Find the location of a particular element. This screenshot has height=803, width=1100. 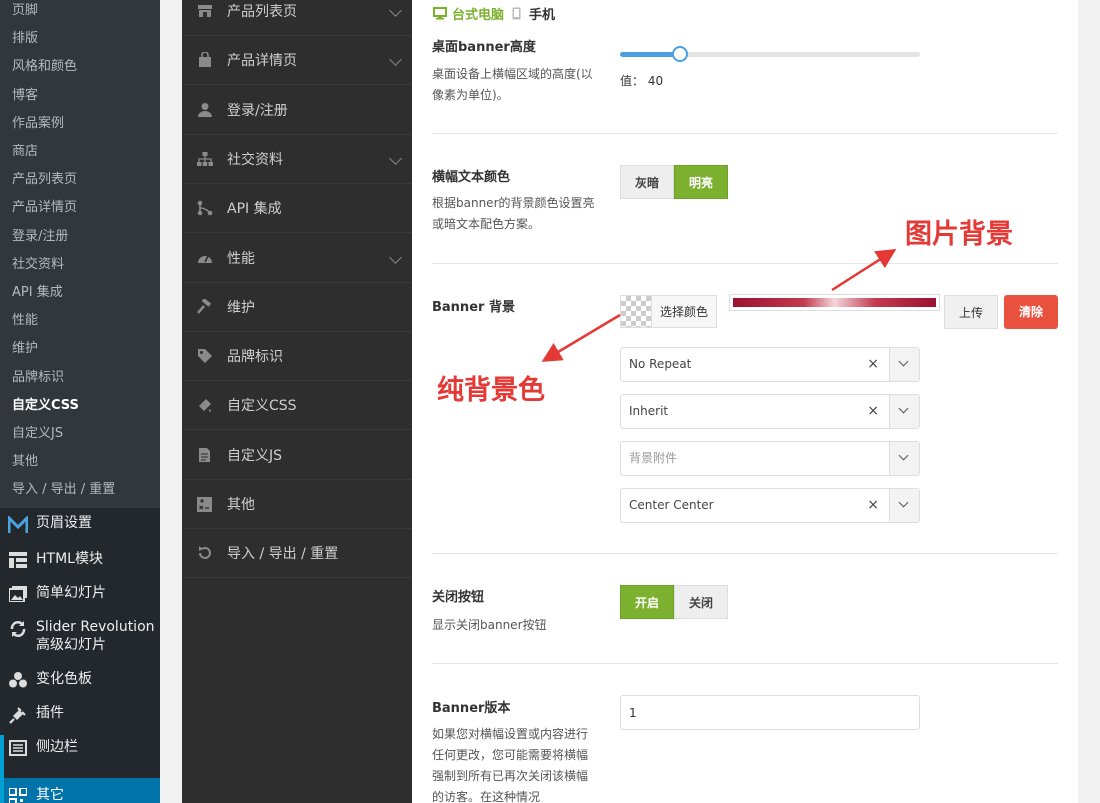

options-nav-item: 自定义CSS is located at coordinates (297, 406).